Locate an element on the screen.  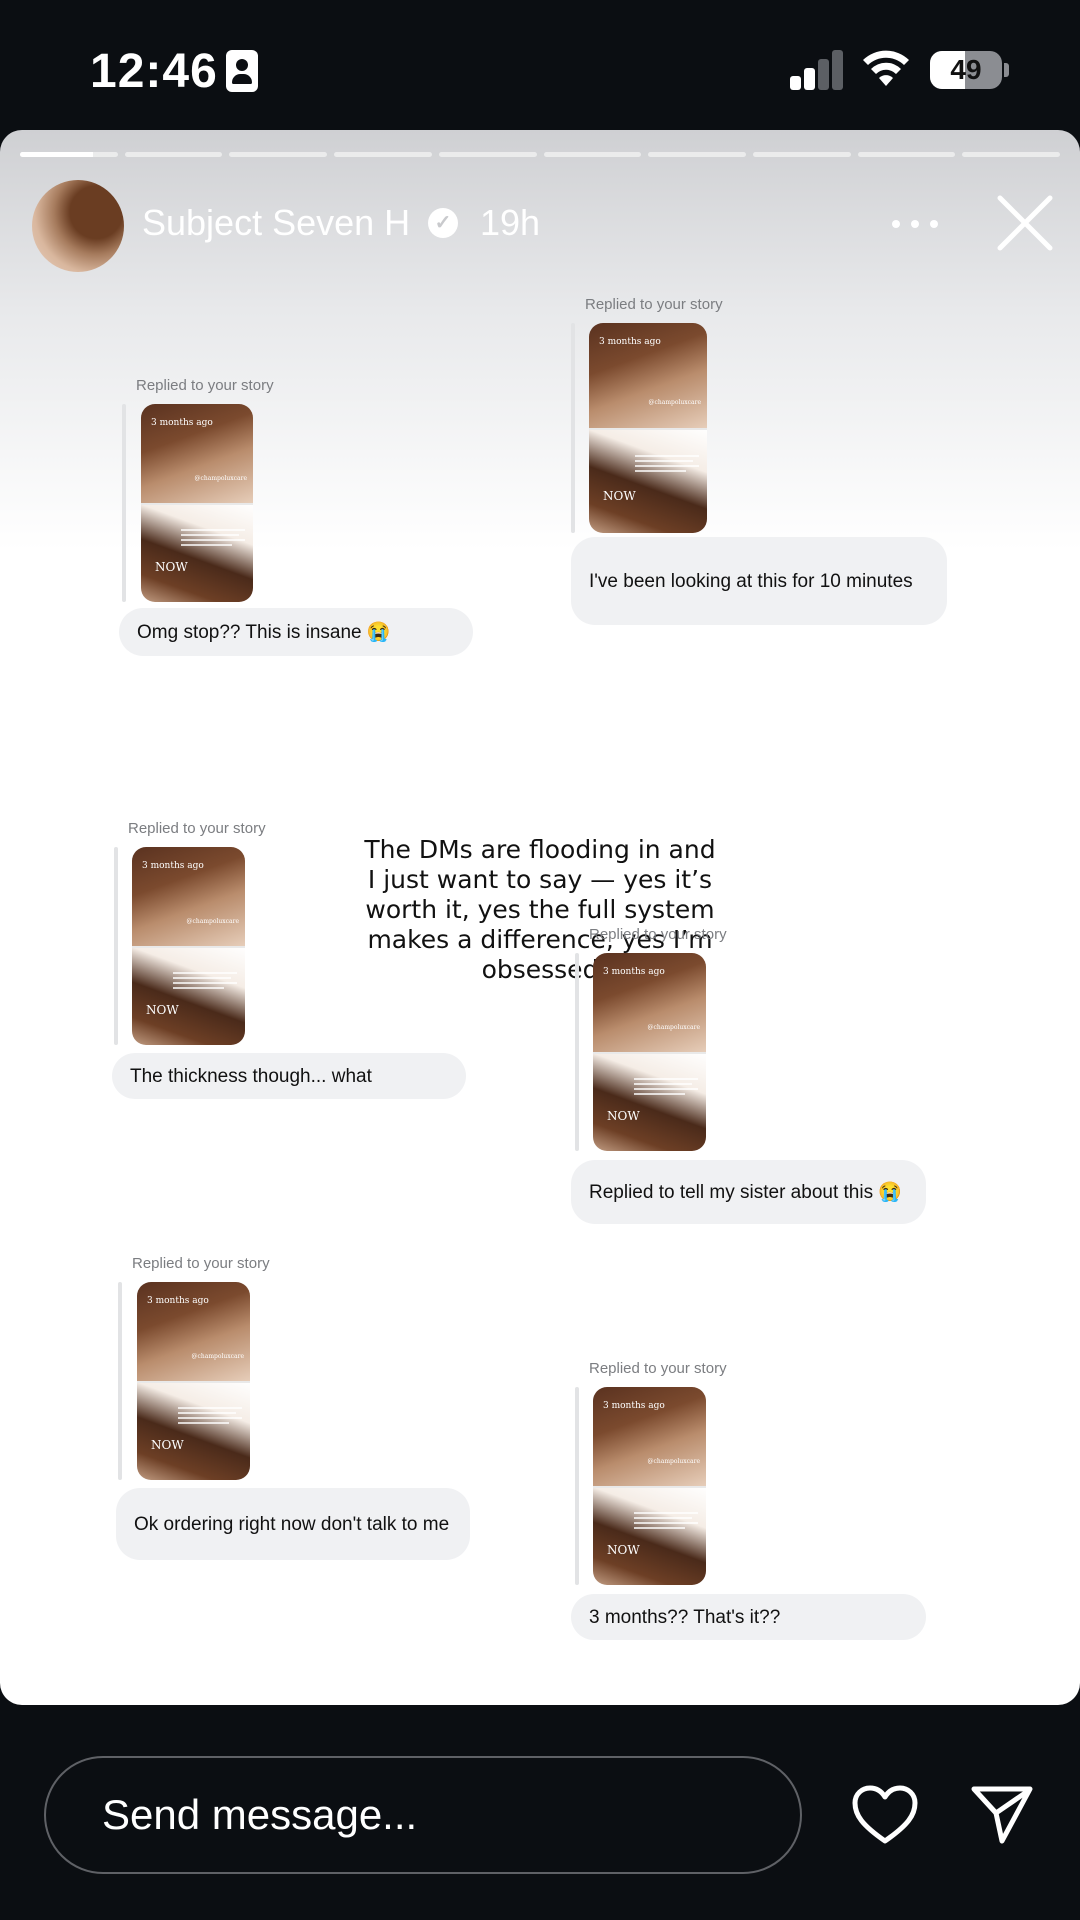
more-options-icon is located at coordinates (915, 223).